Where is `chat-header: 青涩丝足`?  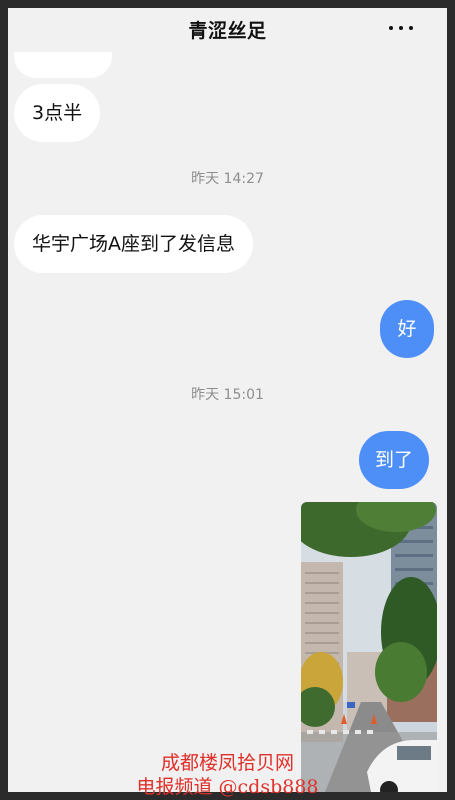
chat-header: 青涩丝足 is located at coordinates (227, 30).